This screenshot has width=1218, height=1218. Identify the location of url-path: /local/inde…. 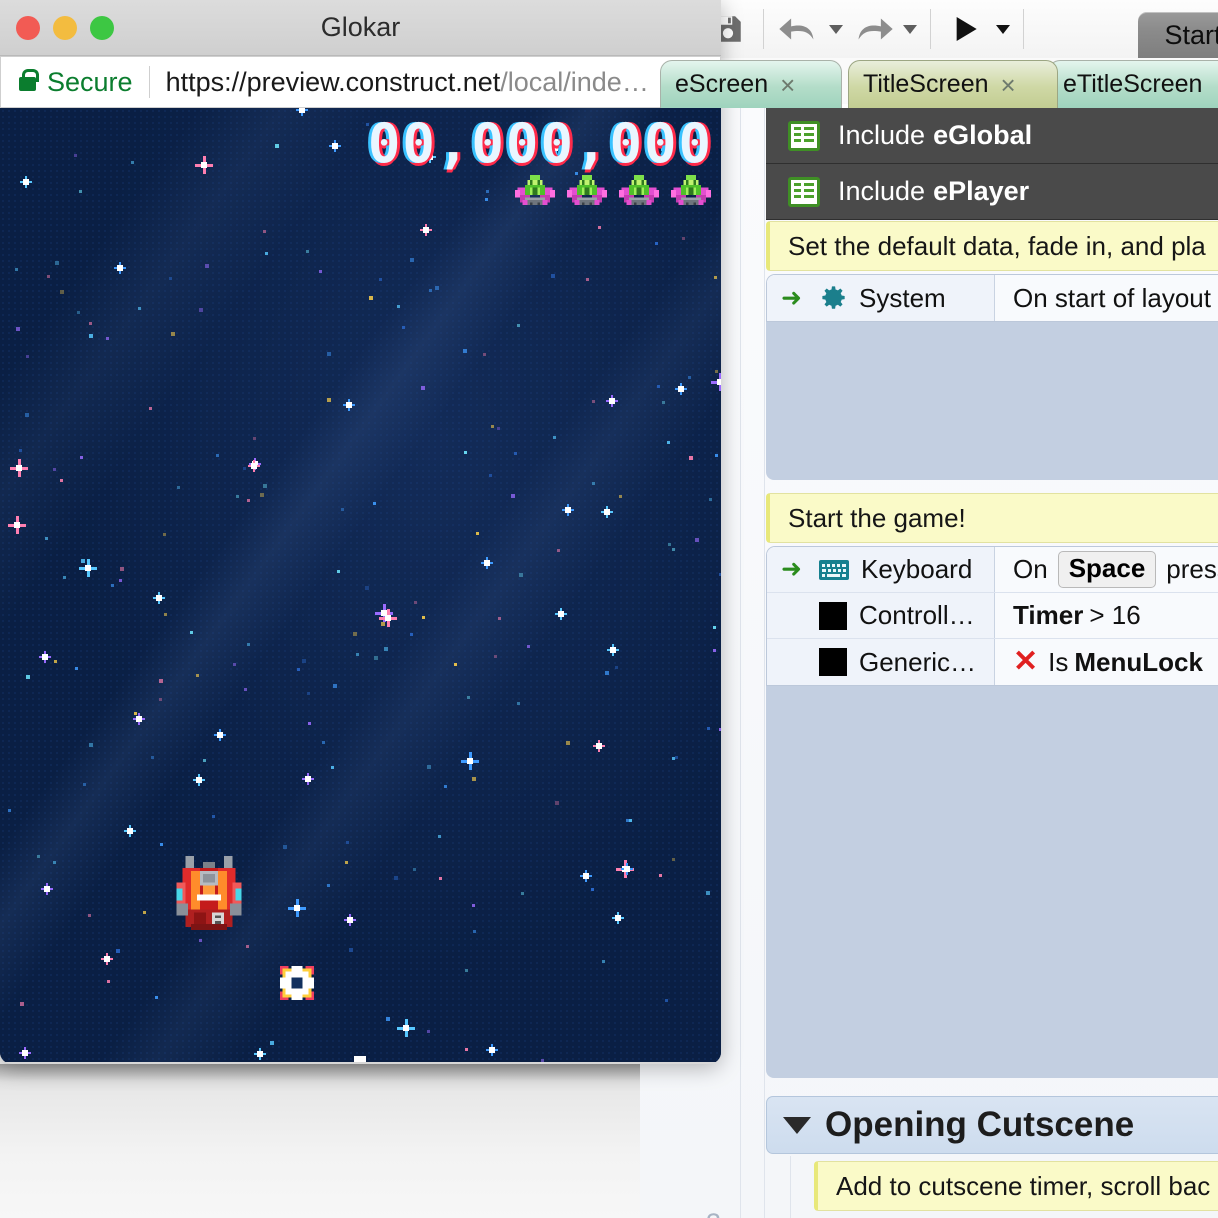
(574, 81).